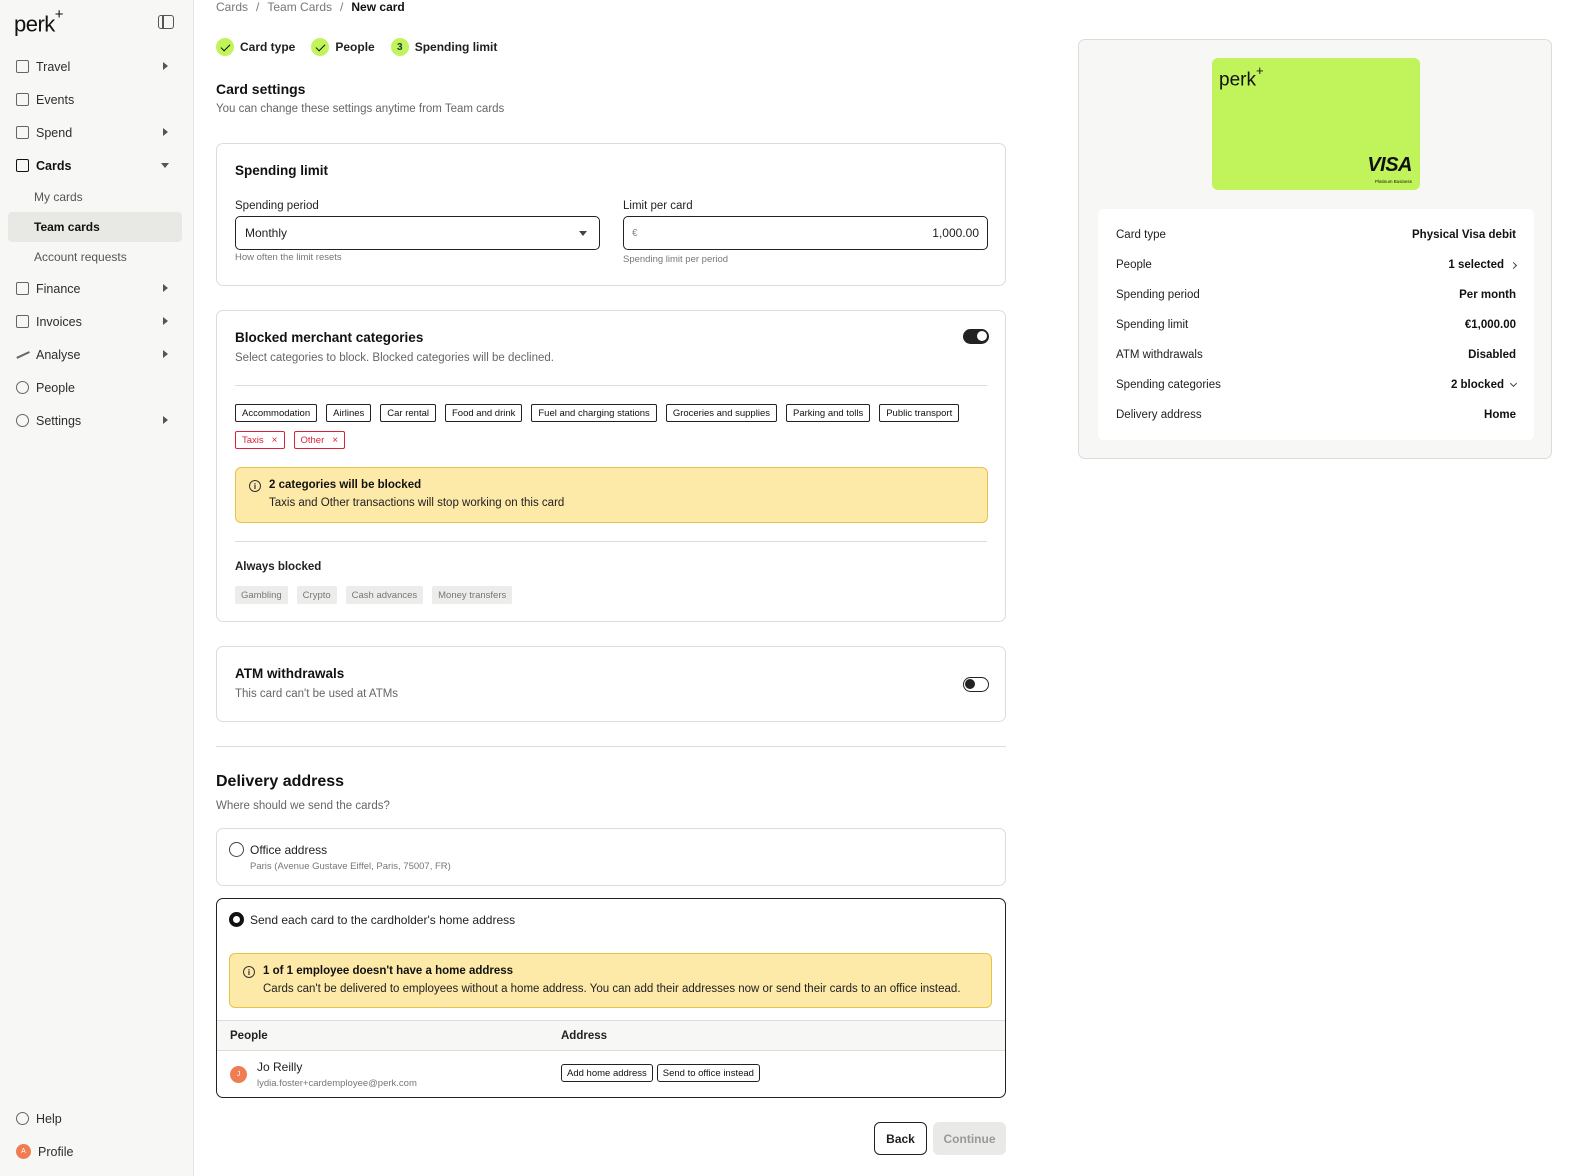 This screenshot has height=1176, width=1580. What do you see at coordinates (828, 413) in the screenshot?
I see `category-chip: Parking and tolls` at bounding box center [828, 413].